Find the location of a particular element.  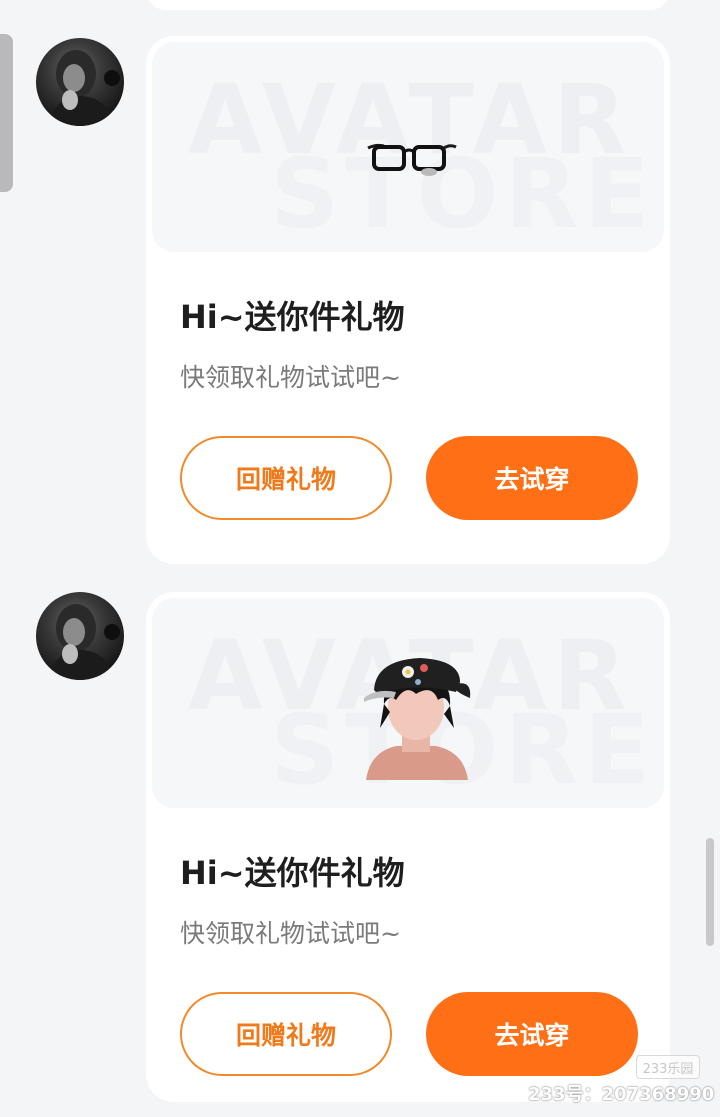

site-watermark-id: 233号：207368990 is located at coordinates (621, 1094).